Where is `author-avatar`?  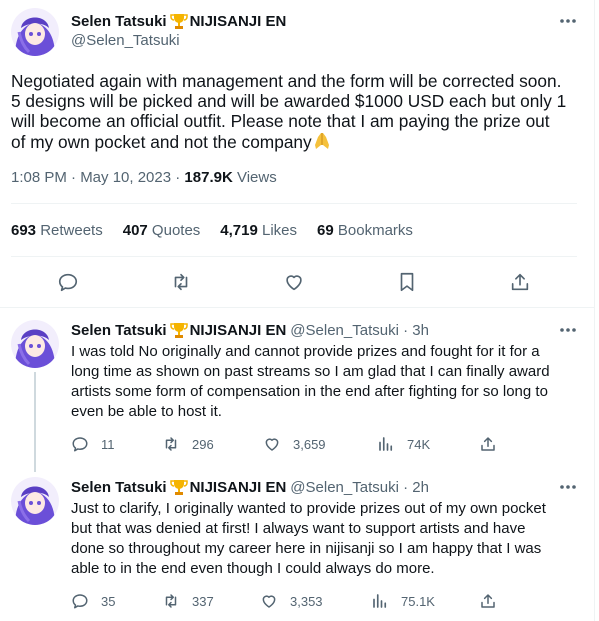
author-avatar is located at coordinates (35, 32).